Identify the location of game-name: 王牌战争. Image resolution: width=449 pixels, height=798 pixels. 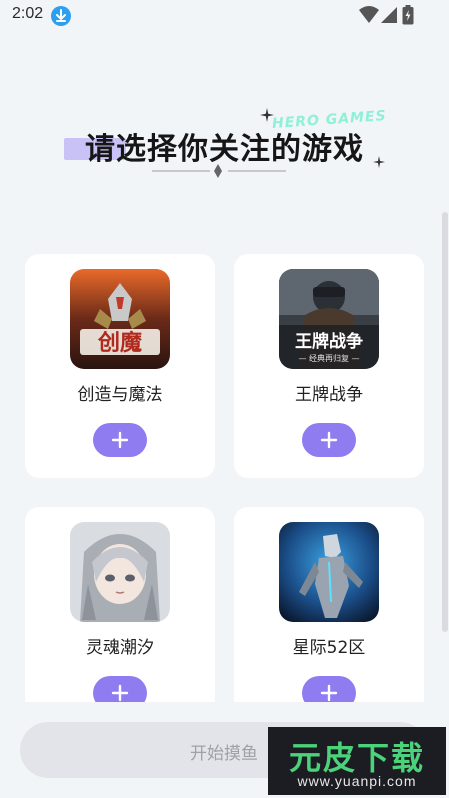
(329, 395).